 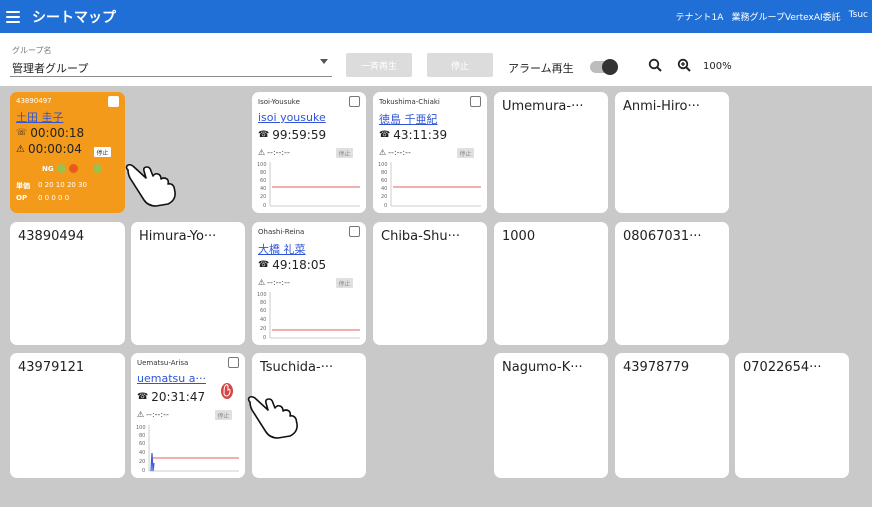 I want to click on metric-row2-label: OP, so click(x=22, y=198).